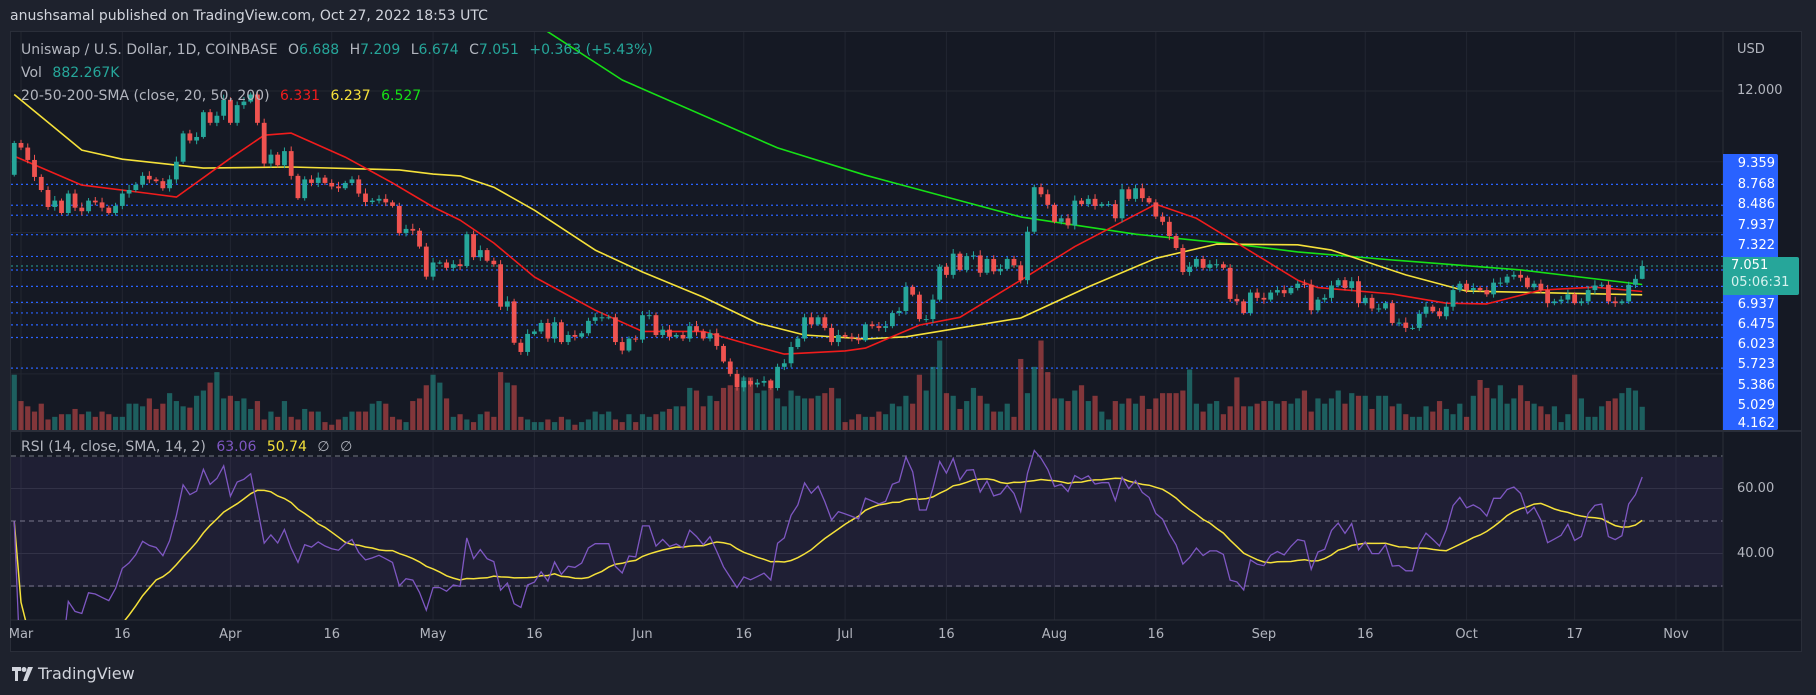 The image size is (1816, 695). I want to click on tradingview-logo-icon, so click(22, 673).